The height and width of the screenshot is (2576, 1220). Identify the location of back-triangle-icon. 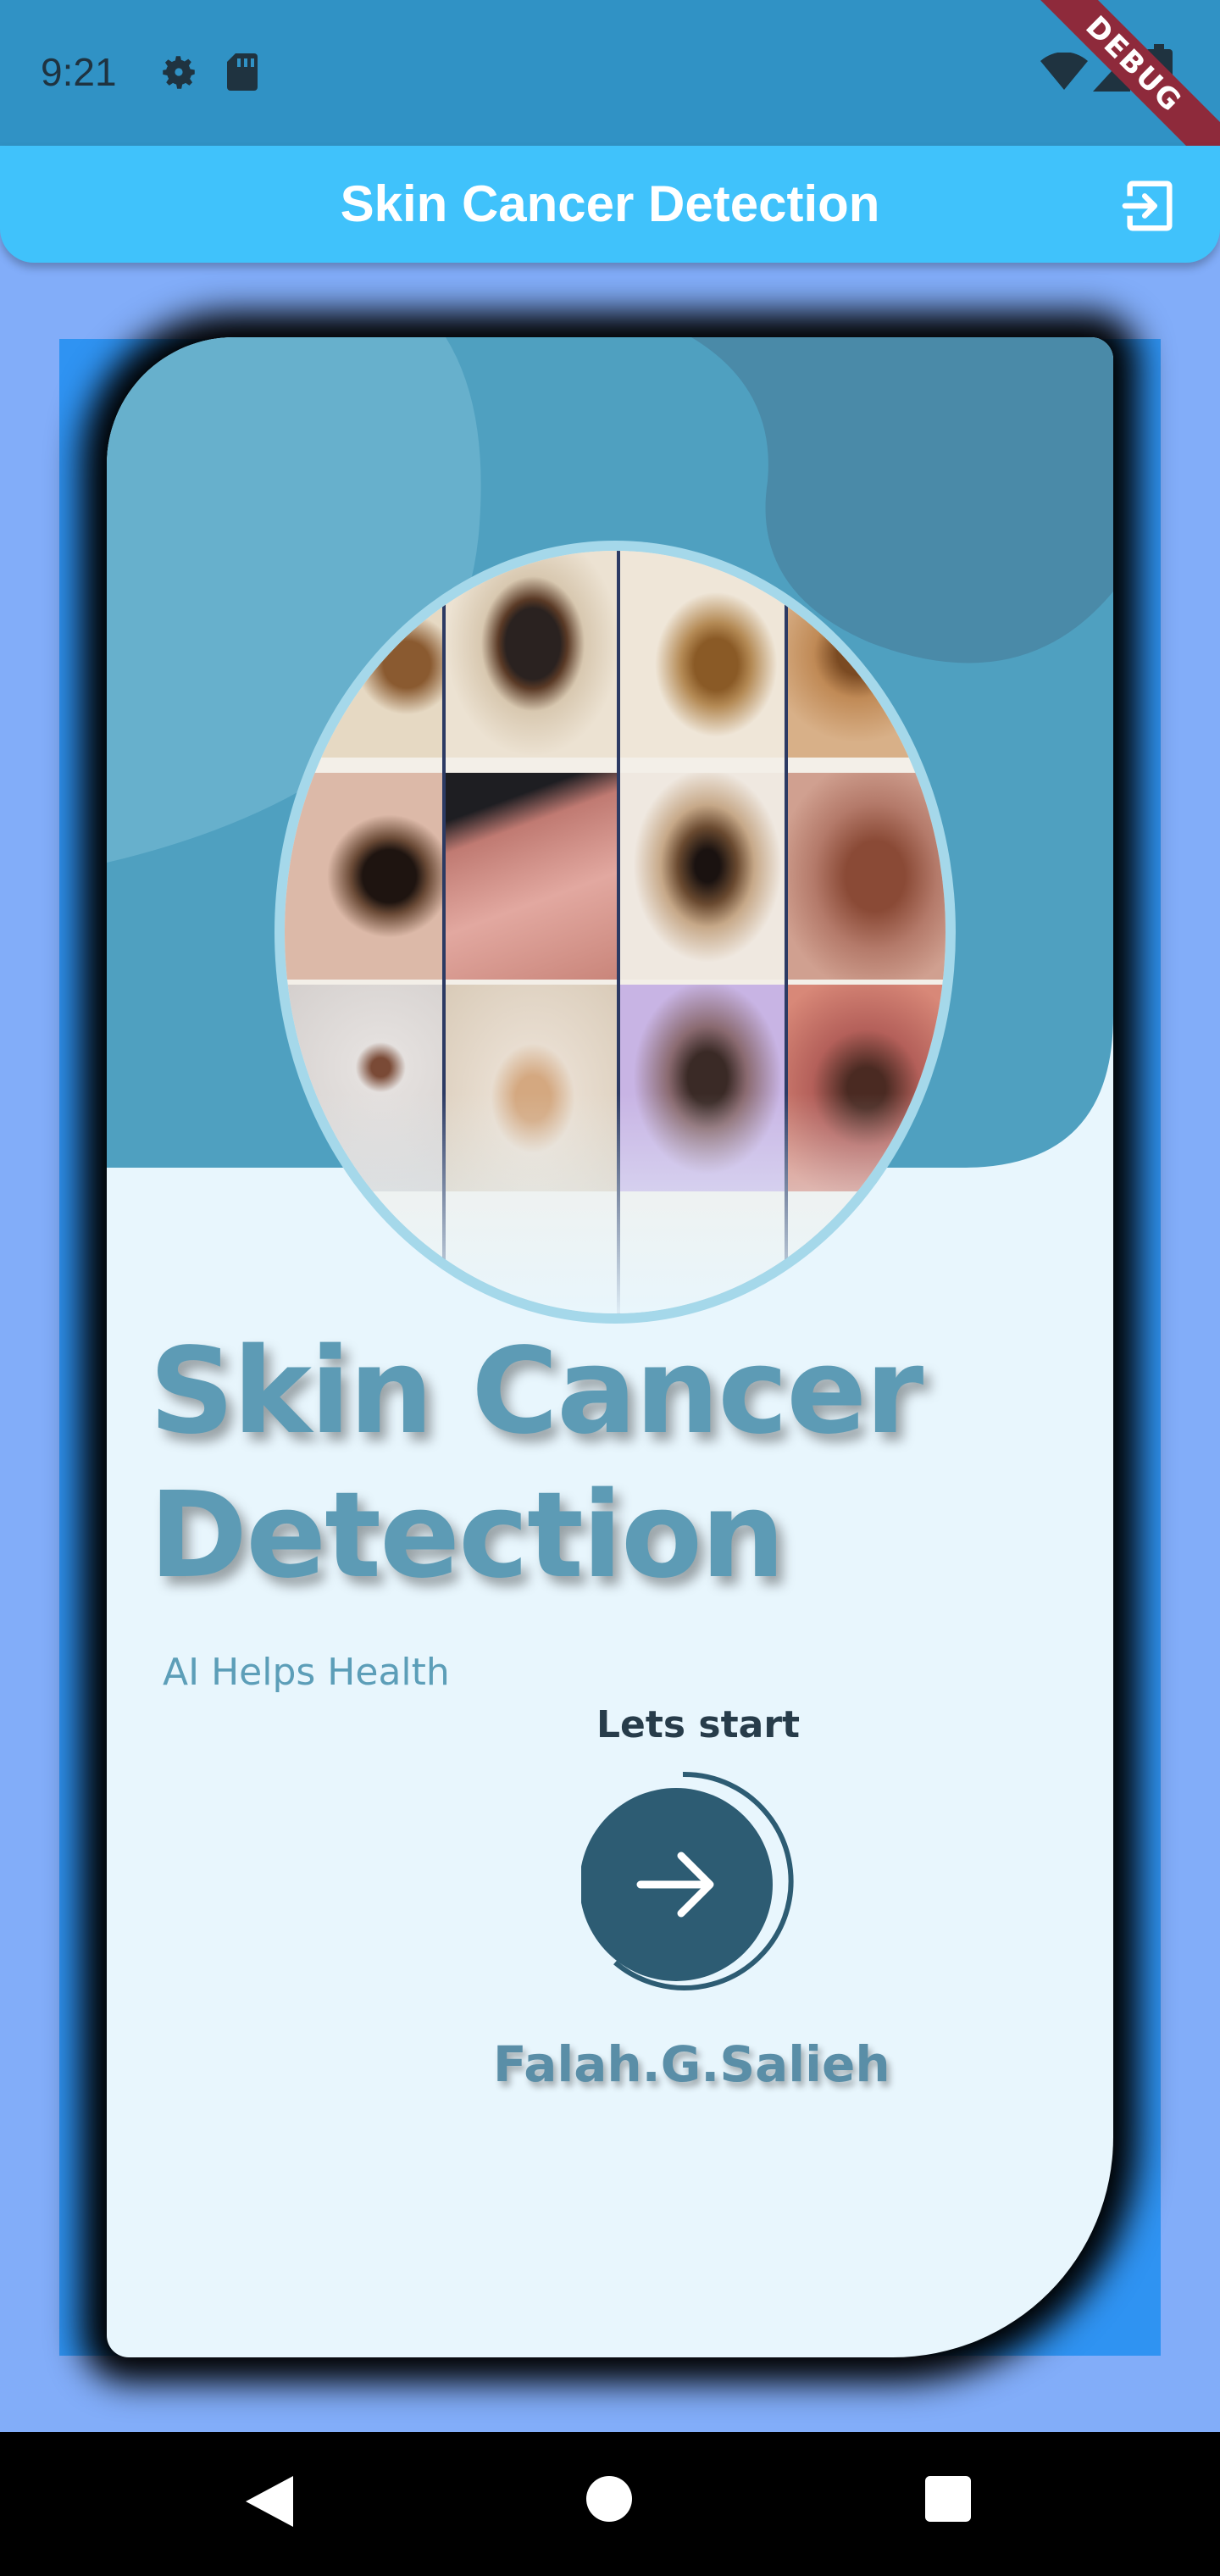
(269, 2501).